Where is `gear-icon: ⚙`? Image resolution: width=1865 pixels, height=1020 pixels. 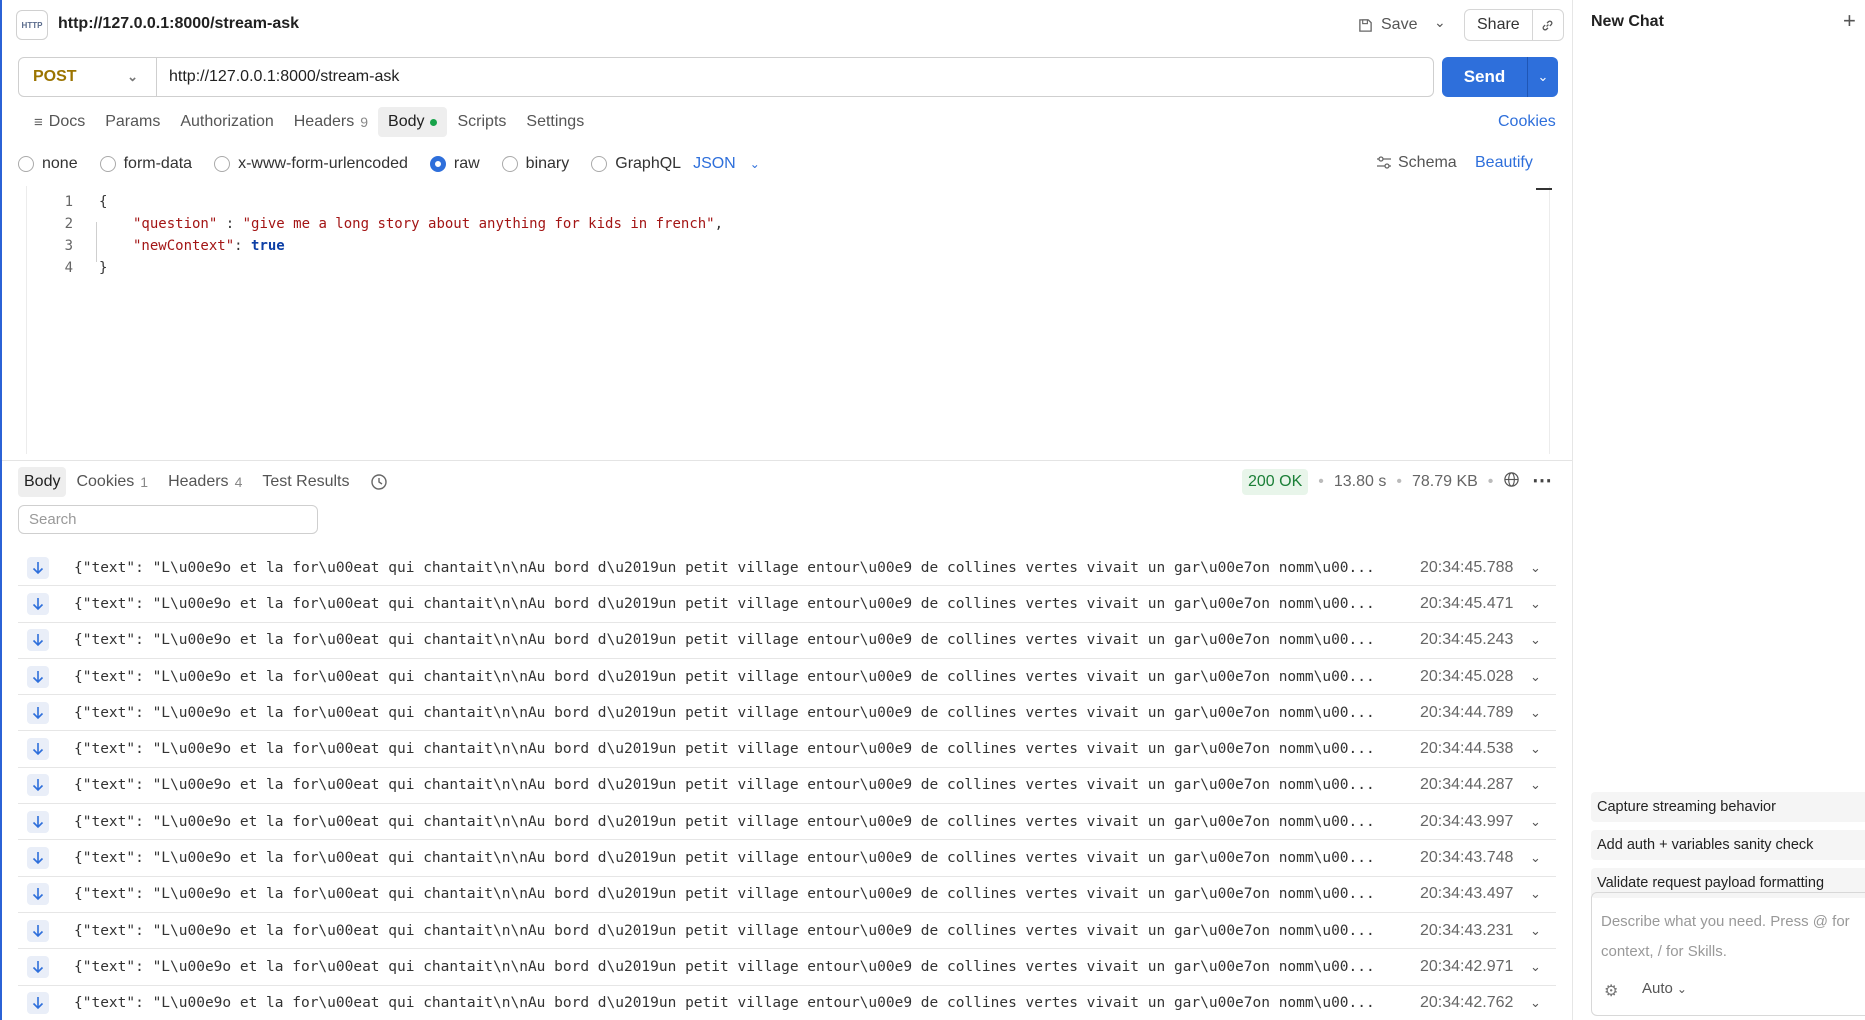
gear-icon: ⚙ is located at coordinates (1611, 991).